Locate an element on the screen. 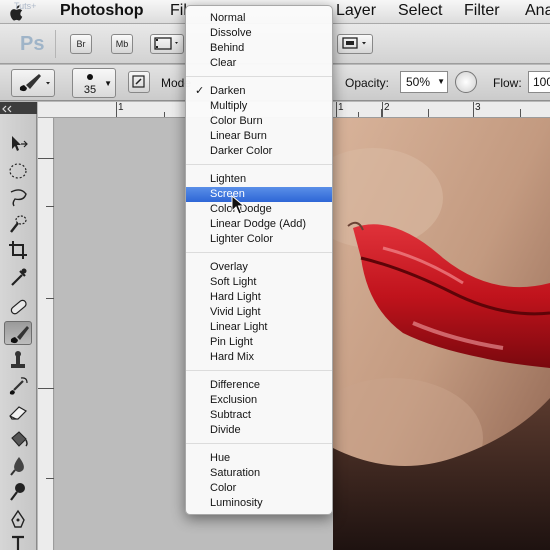 The image size is (550, 550). film-icon is located at coordinates (166, 43).